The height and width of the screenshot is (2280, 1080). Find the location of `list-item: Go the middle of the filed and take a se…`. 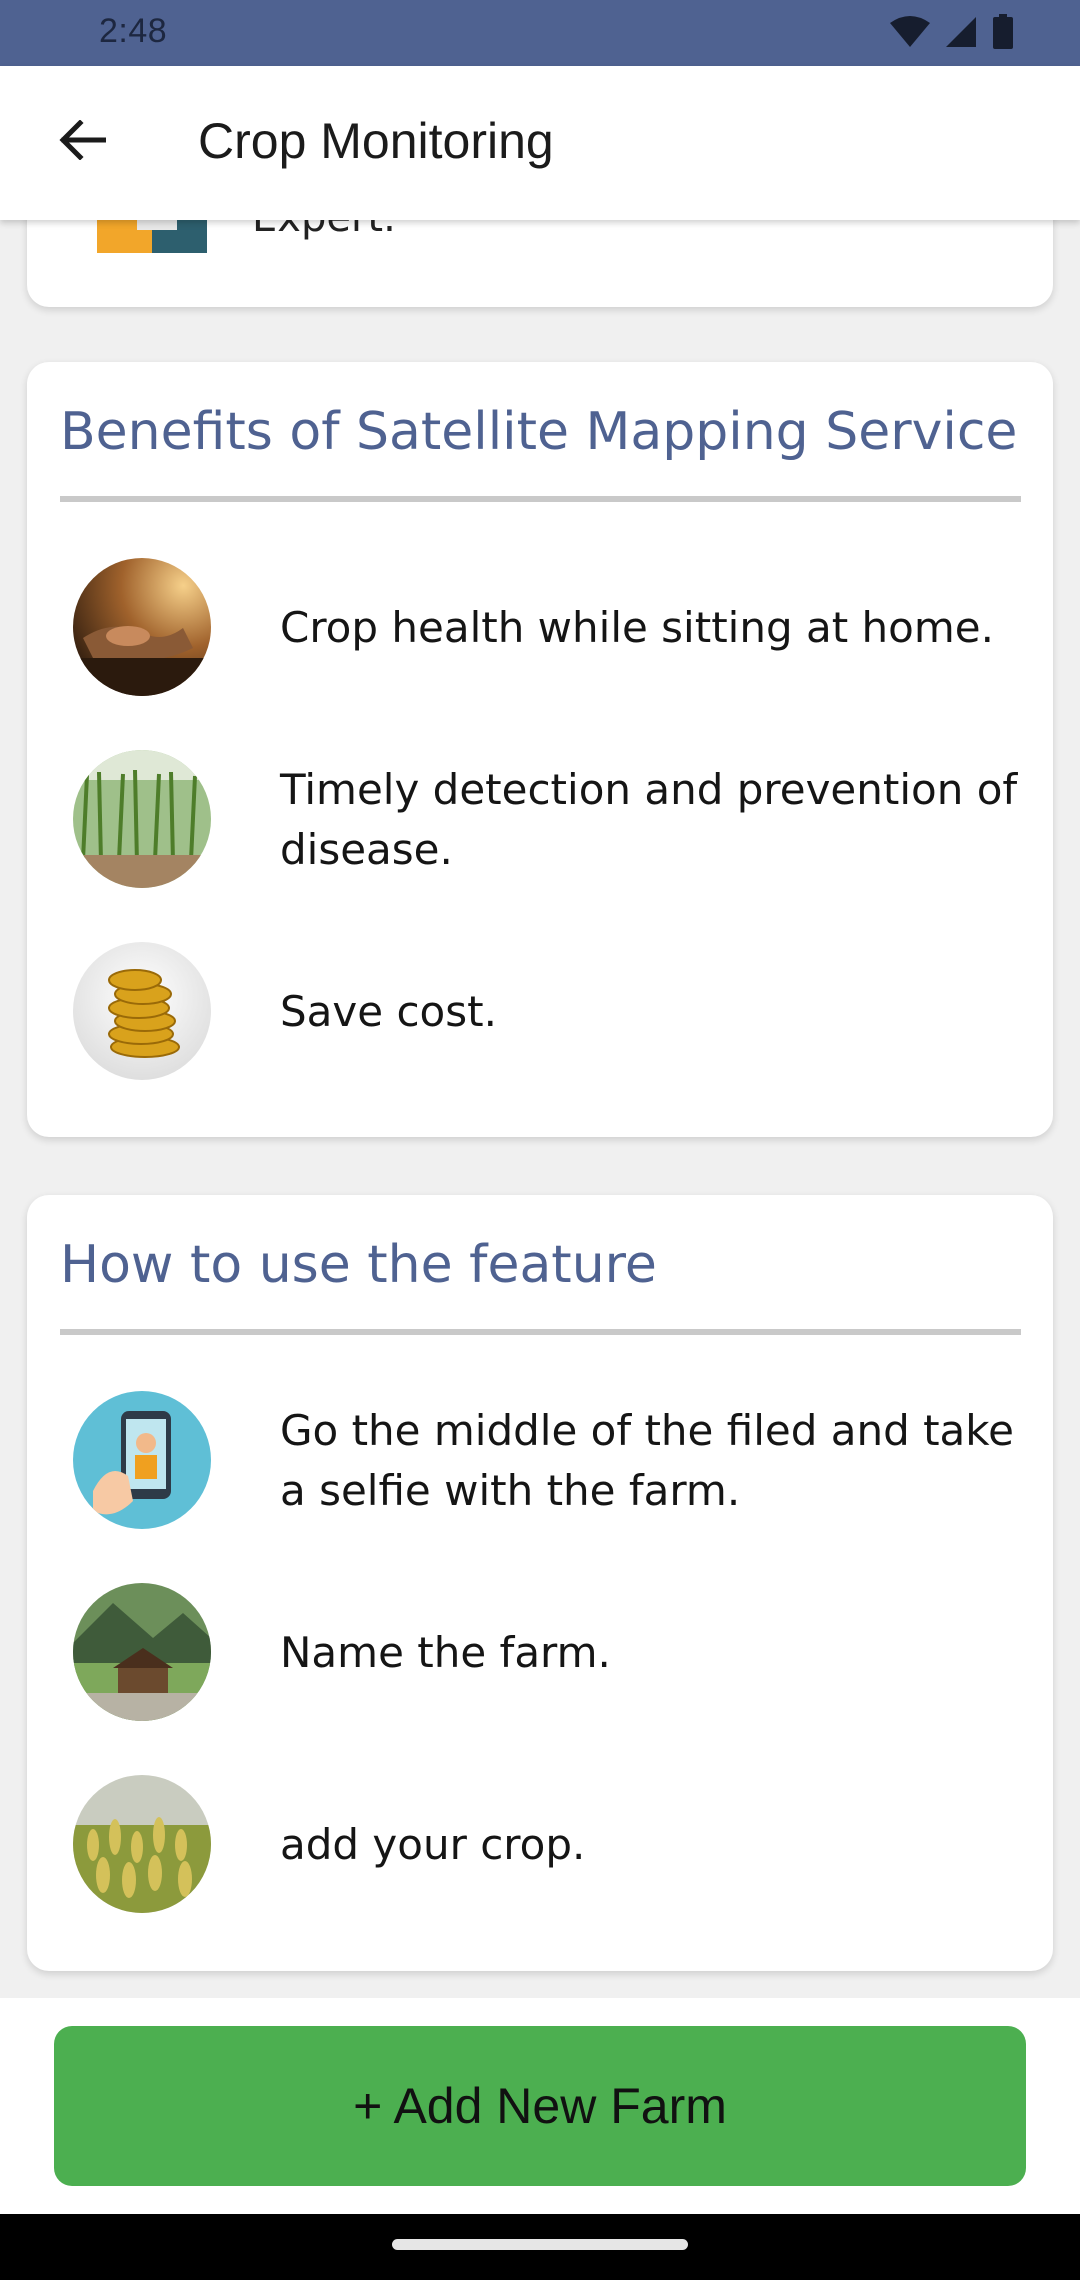

list-item: Go the middle of the filed and take a se… is located at coordinates (548, 1461).